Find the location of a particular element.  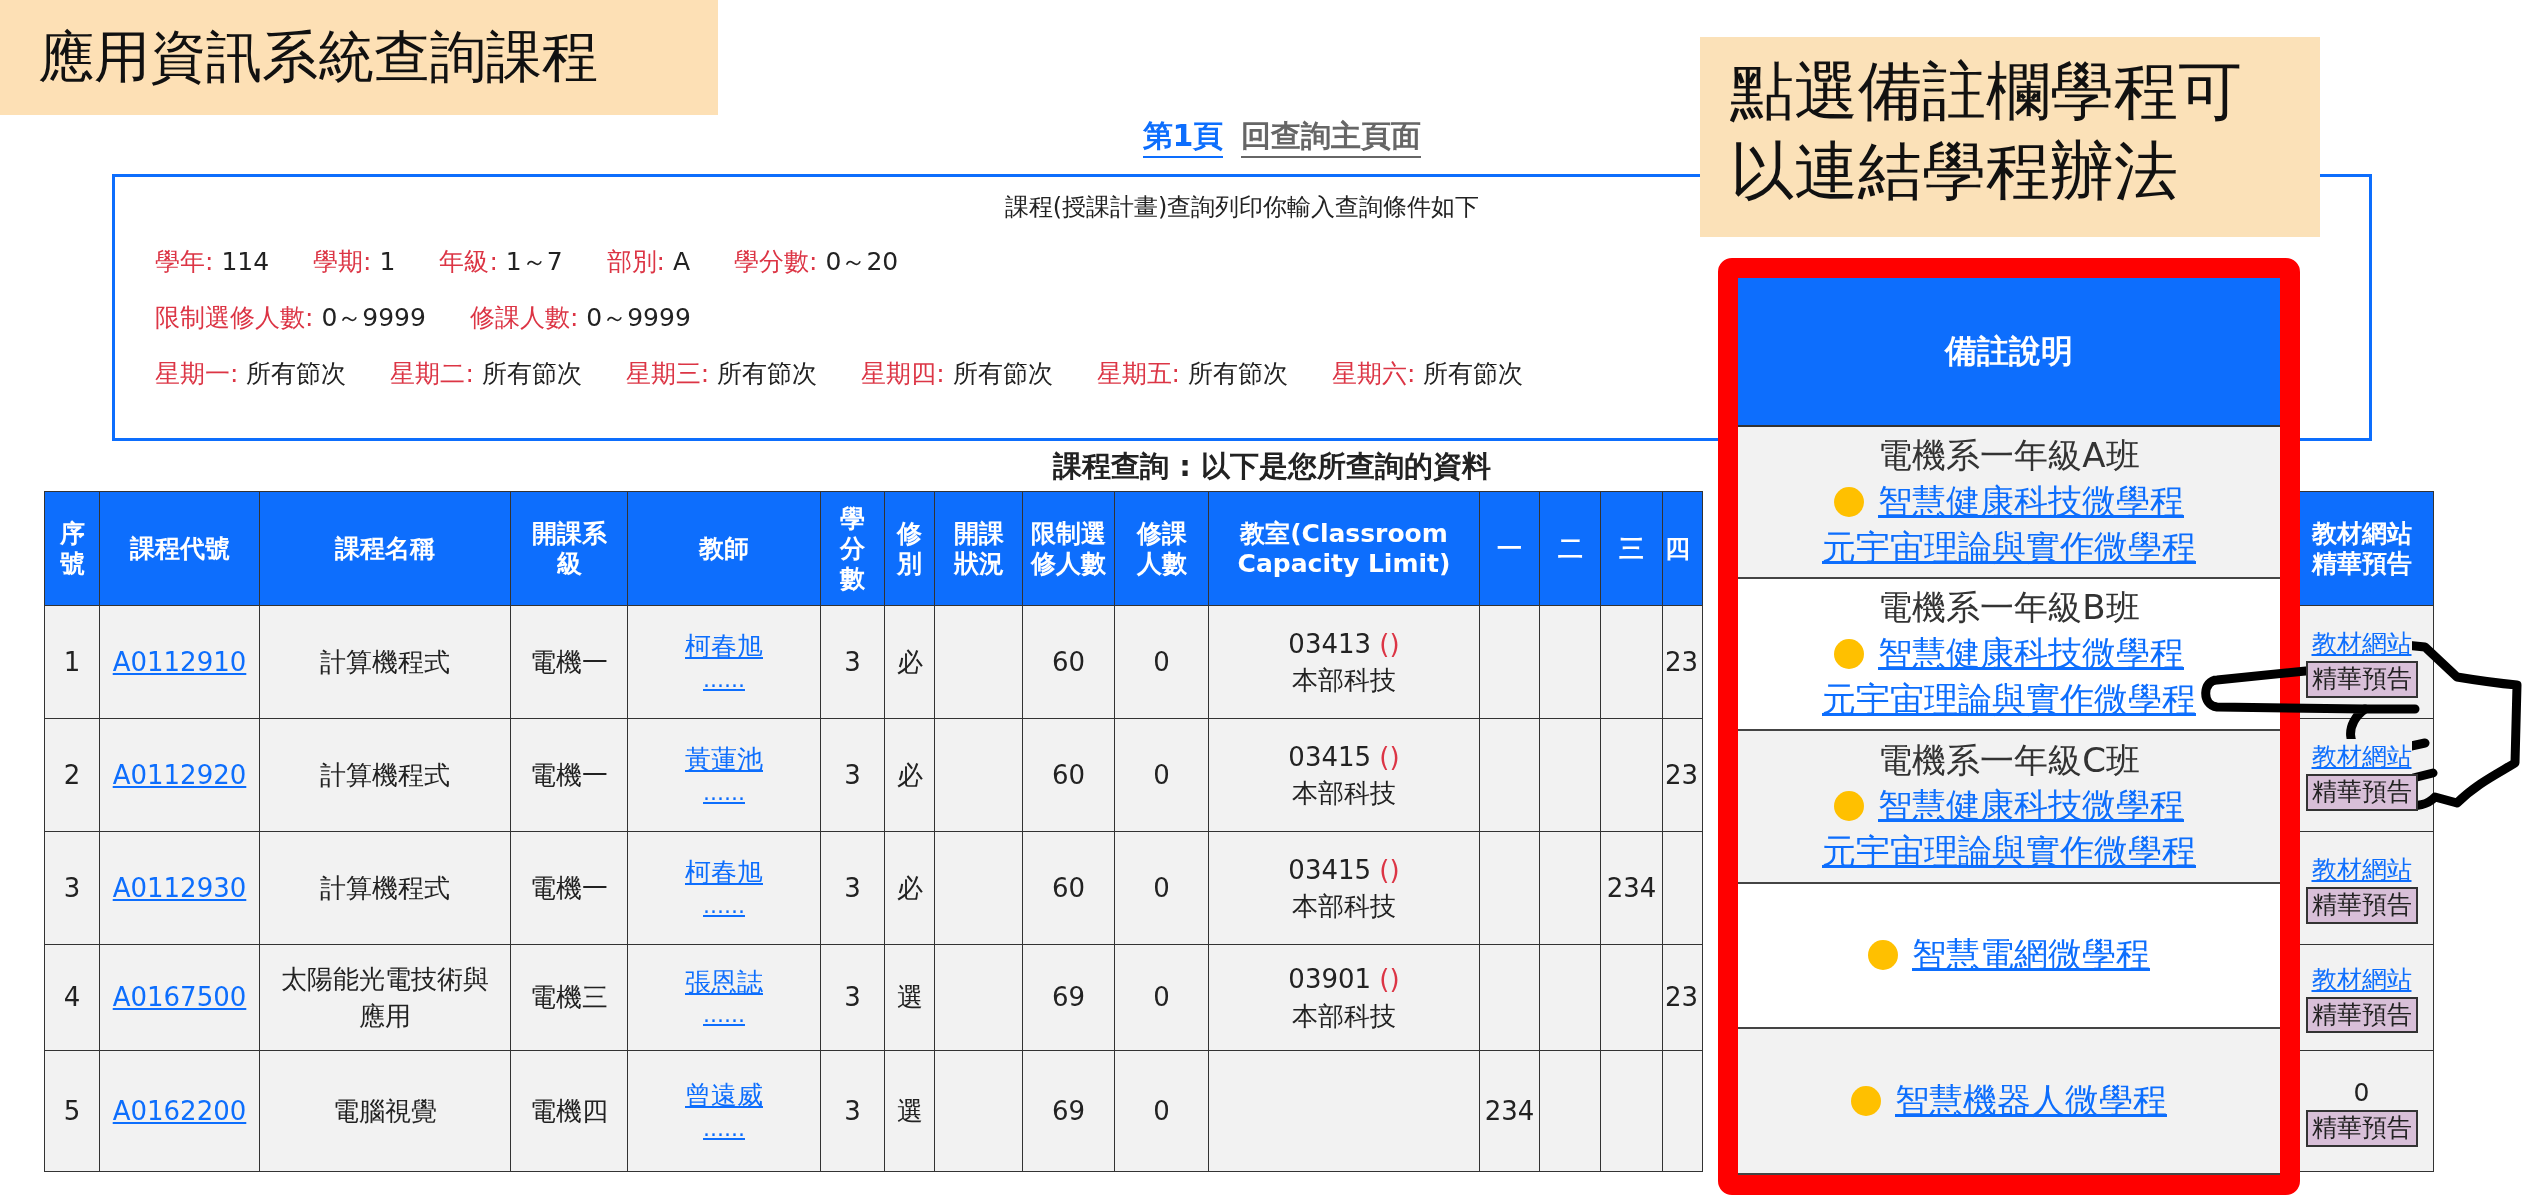

table-cell: 1 is located at coordinates (72, 662).